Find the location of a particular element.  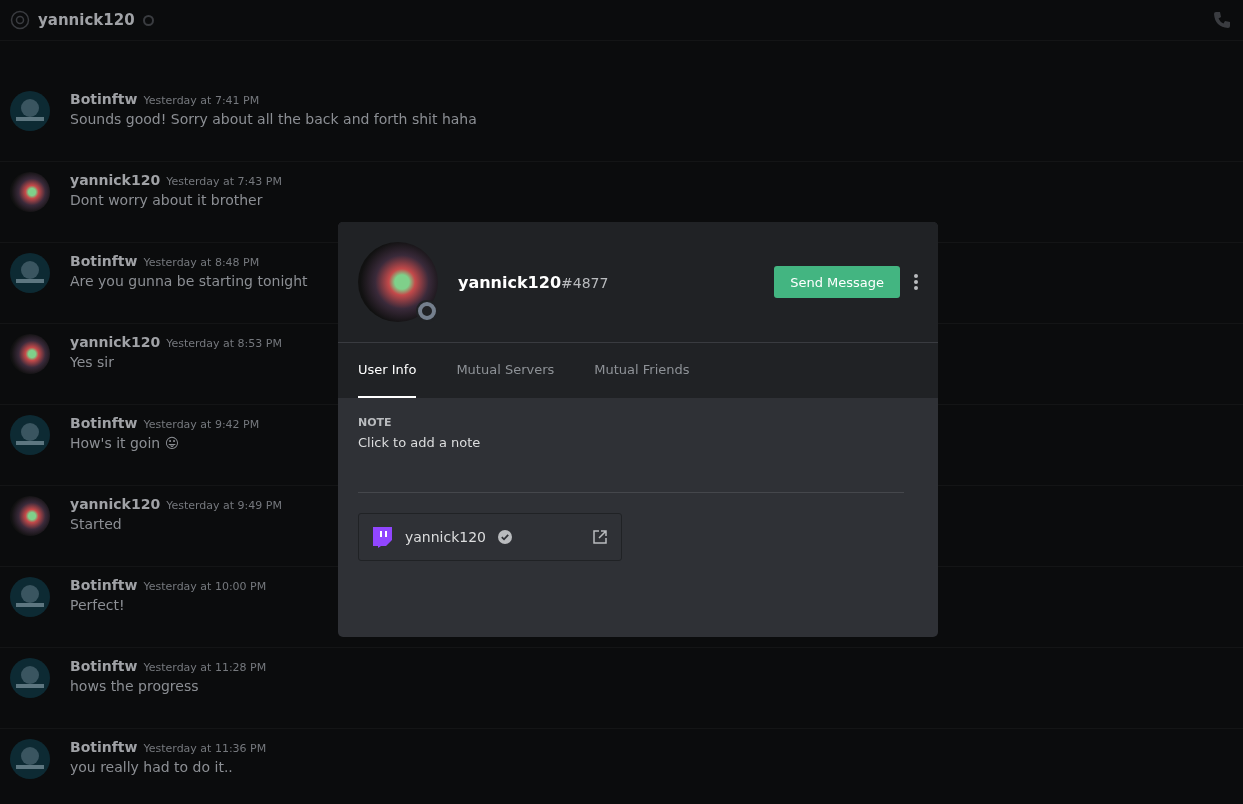

status-icon is located at coordinates (148, 20).